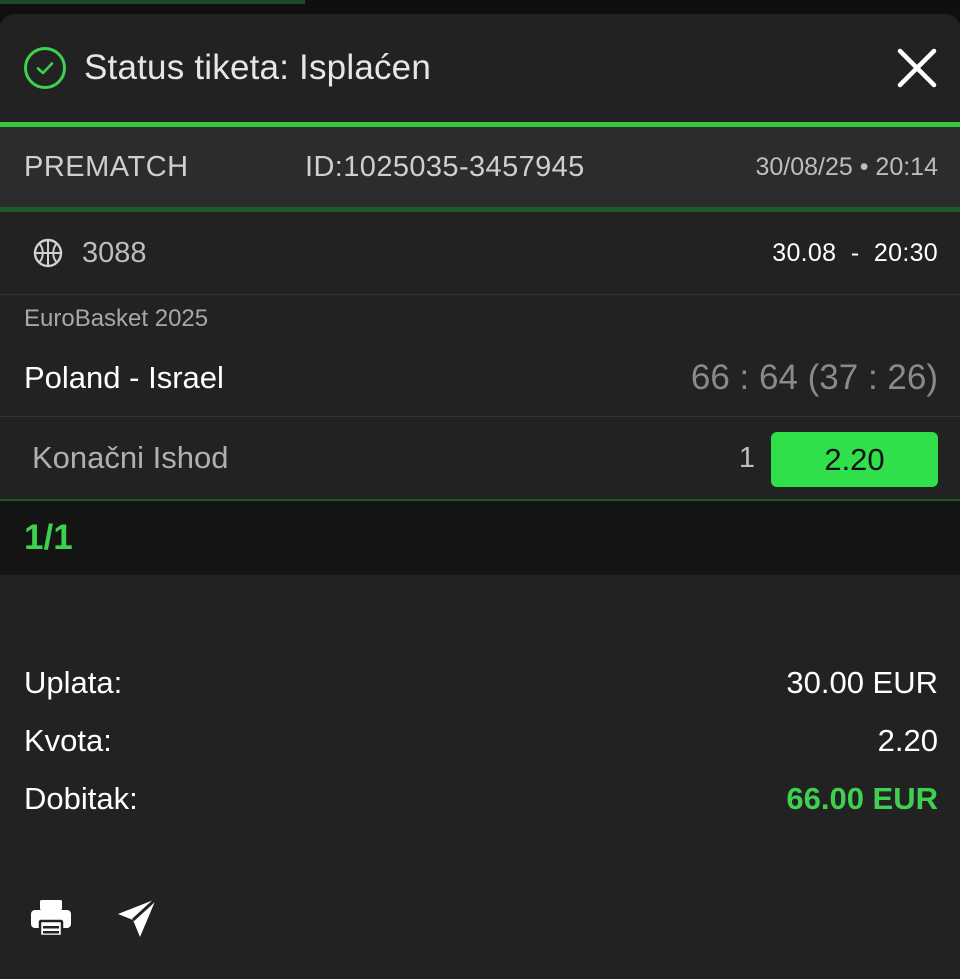 The width and height of the screenshot is (960, 979). What do you see at coordinates (258, 67) in the screenshot?
I see `ticket-status: Status tiketa: Isplaćen` at bounding box center [258, 67].